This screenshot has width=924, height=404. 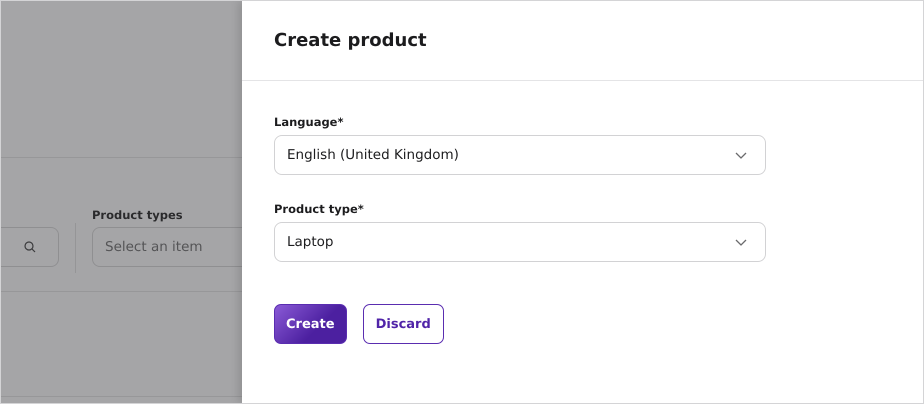 I want to click on drawer-title: Create product, so click(x=350, y=40).